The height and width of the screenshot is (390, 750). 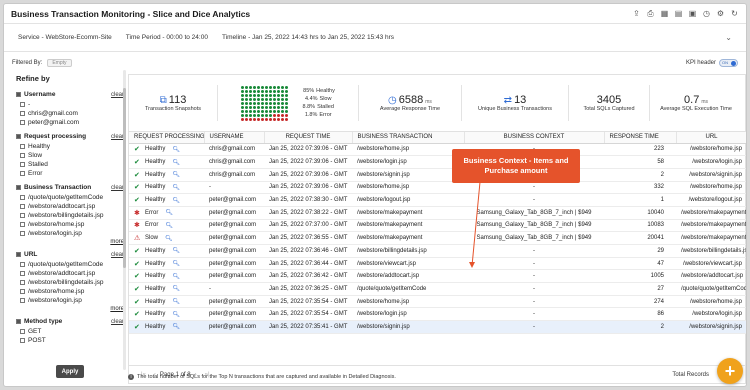 I want to click on cell-url: /webstore/billingdetails.jsp, so click(x=711, y=251).